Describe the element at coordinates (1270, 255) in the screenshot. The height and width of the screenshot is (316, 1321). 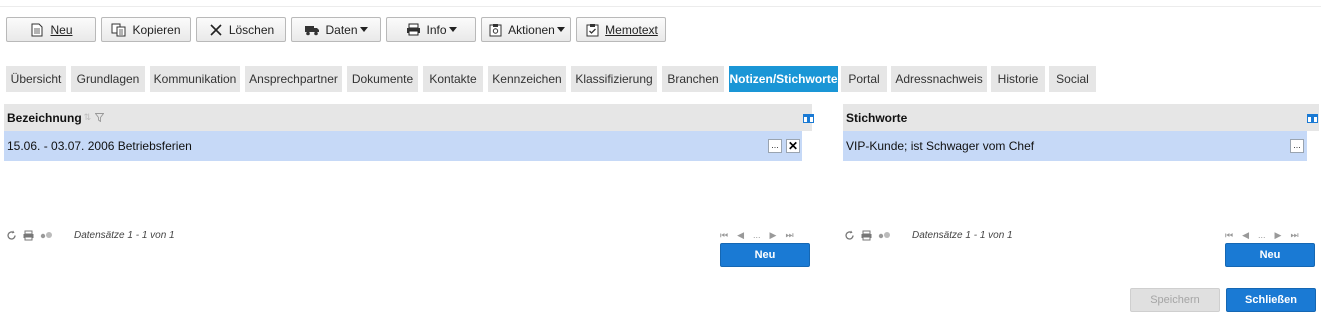
I see `right-new-button: Neu` at that location.